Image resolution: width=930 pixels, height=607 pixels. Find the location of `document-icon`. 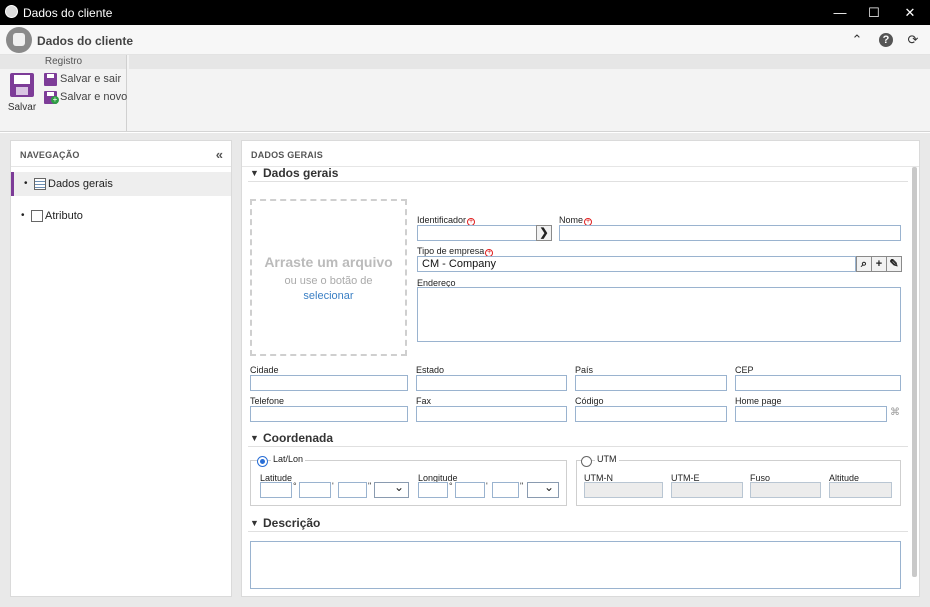

document-icon is located at coordinates (37, 216).